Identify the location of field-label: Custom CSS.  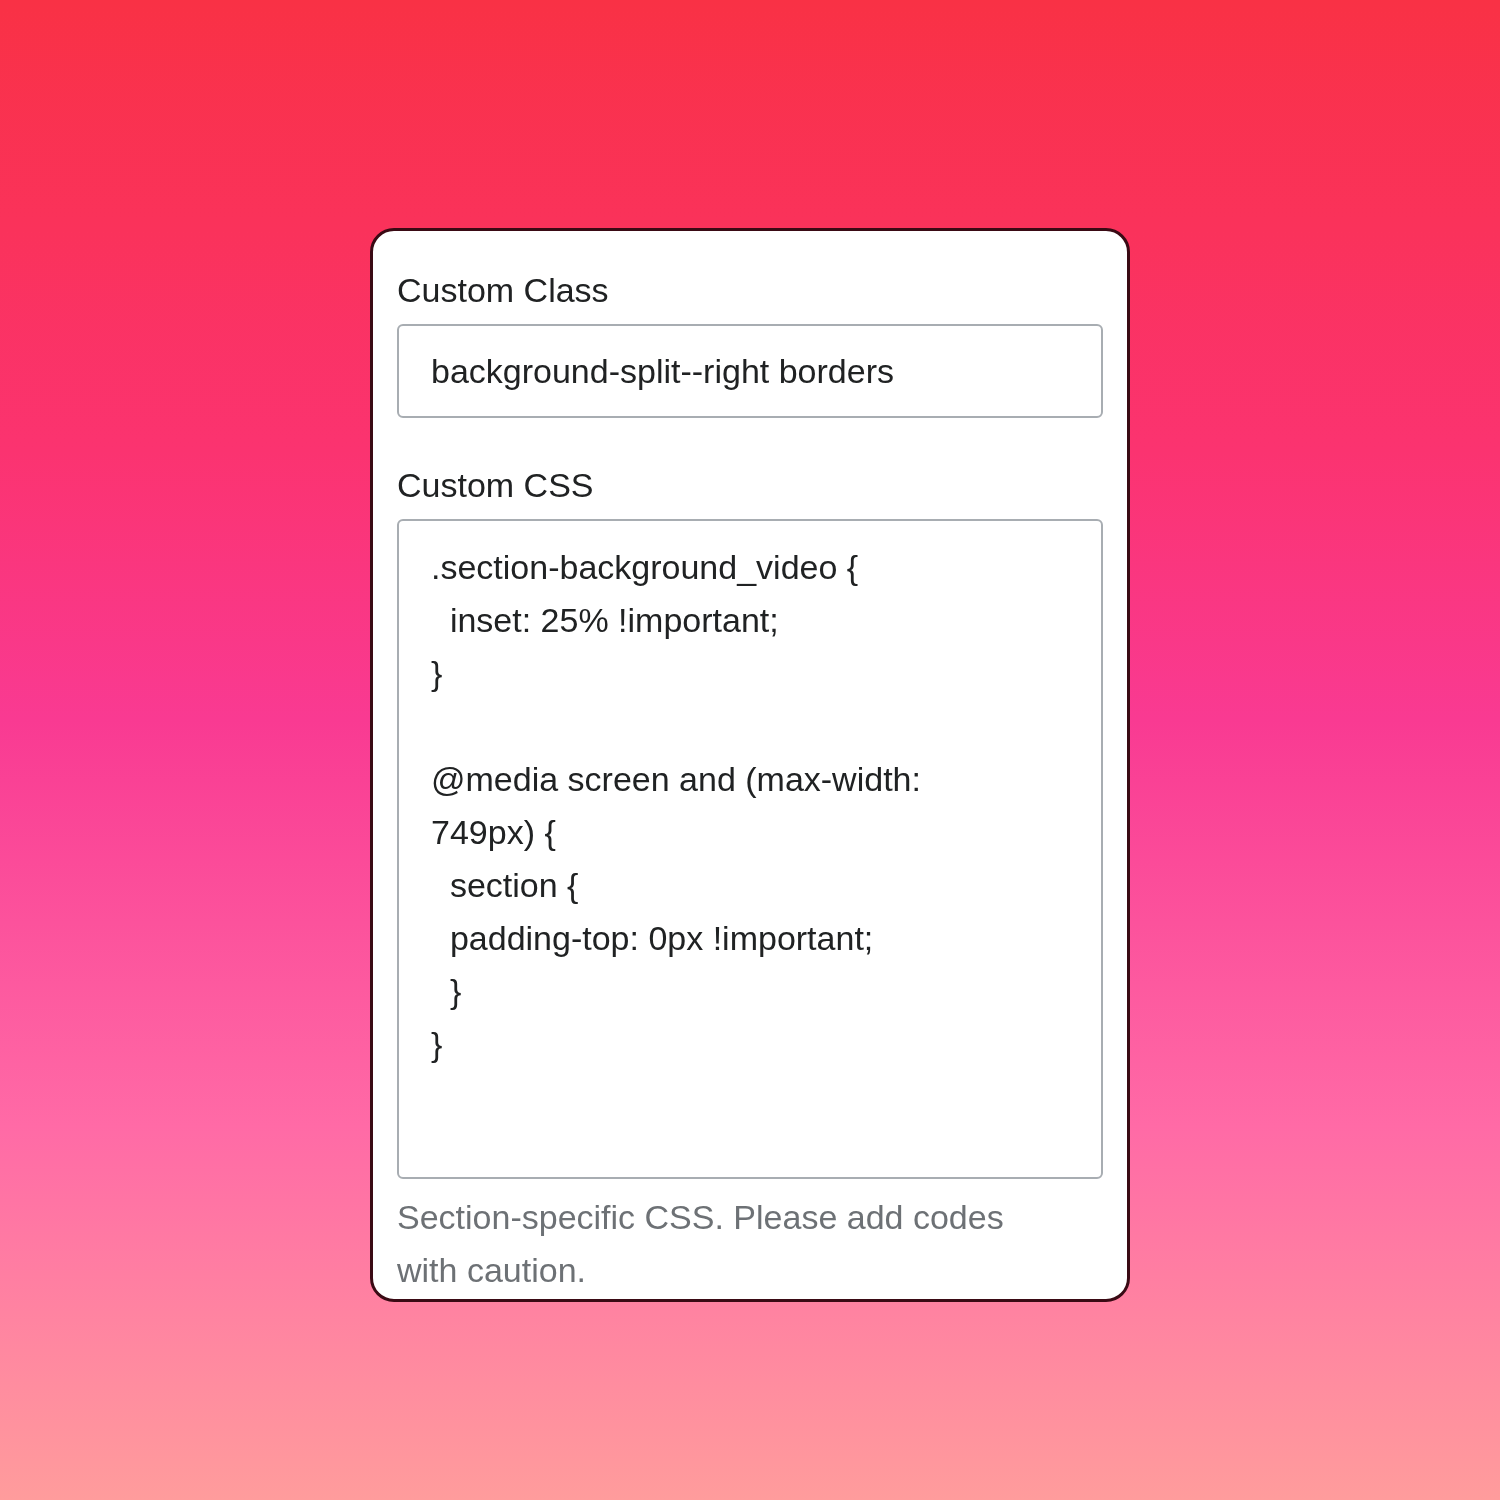
(496, 485).